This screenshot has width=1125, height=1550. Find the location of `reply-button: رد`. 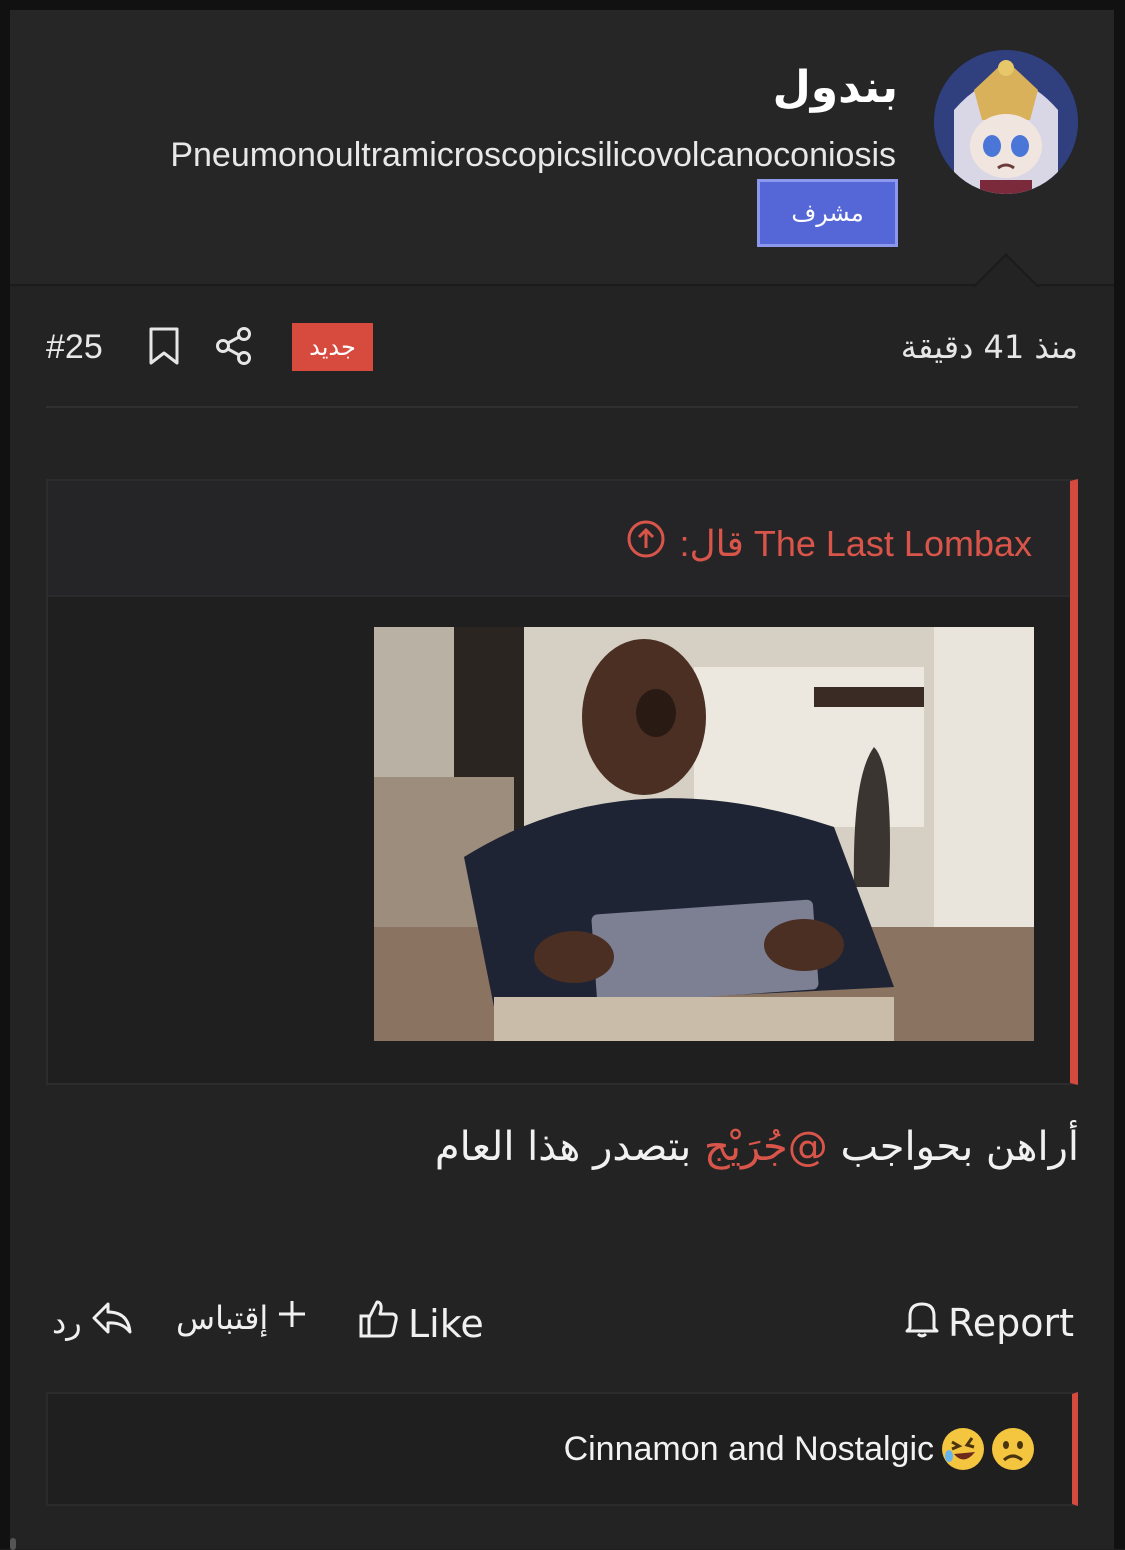

reply-button: رد is located at coordinates (93, 1322).